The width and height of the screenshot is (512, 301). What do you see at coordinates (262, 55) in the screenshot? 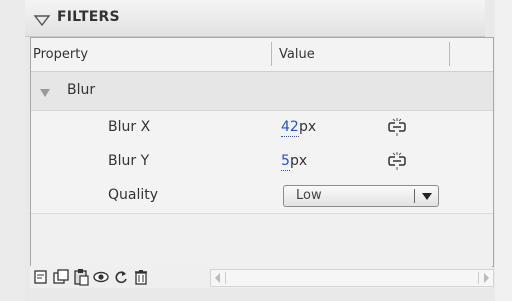
I see `table-header: Property Value` at bounding box center [262, 55].